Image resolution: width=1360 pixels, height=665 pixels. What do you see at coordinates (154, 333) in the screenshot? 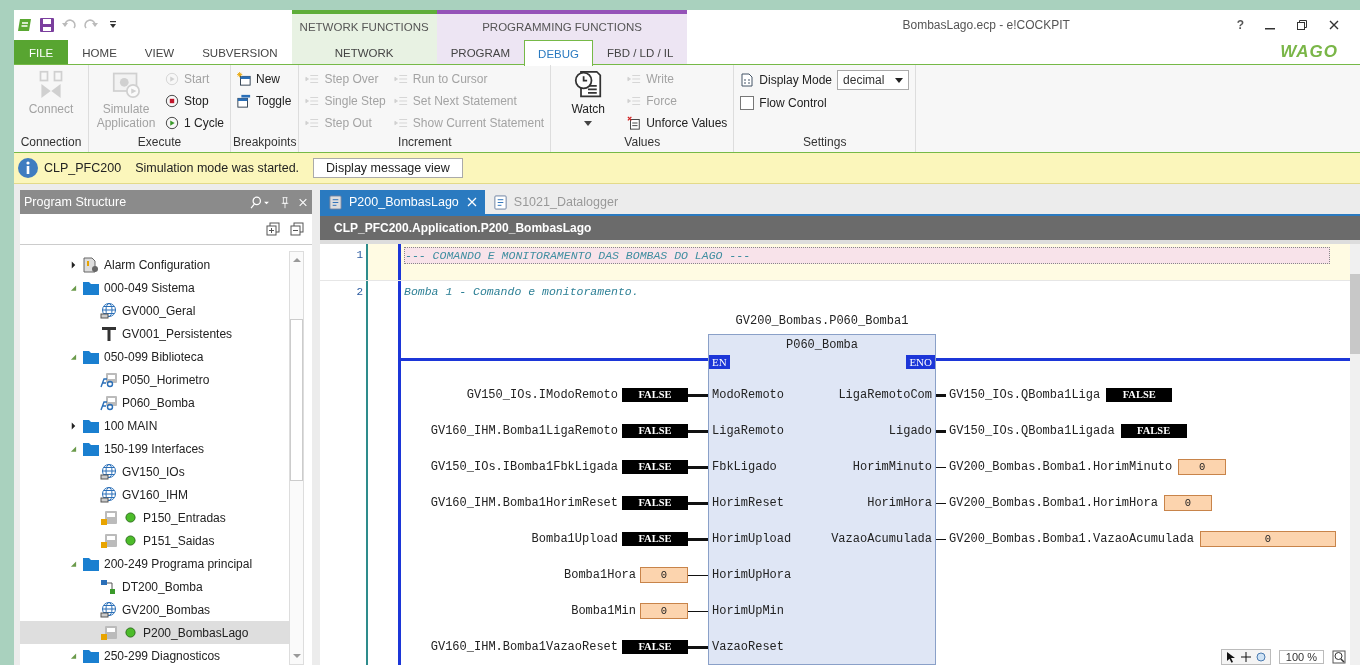
I see `tree-item: GV001_Persistentes` at bounding box center [154, 333].